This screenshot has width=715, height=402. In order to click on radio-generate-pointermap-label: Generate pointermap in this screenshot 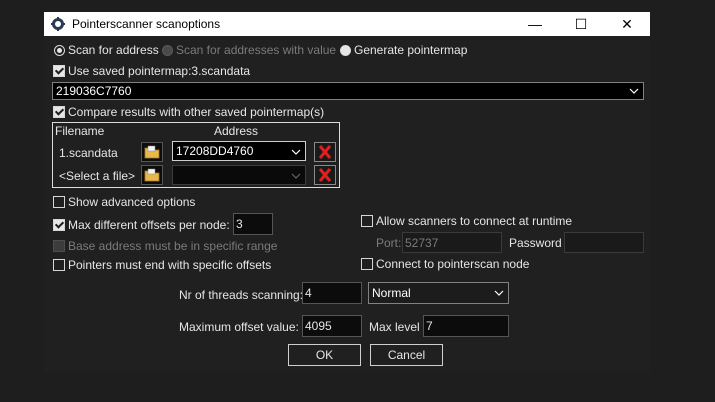, I will do `click(410, 50)`.